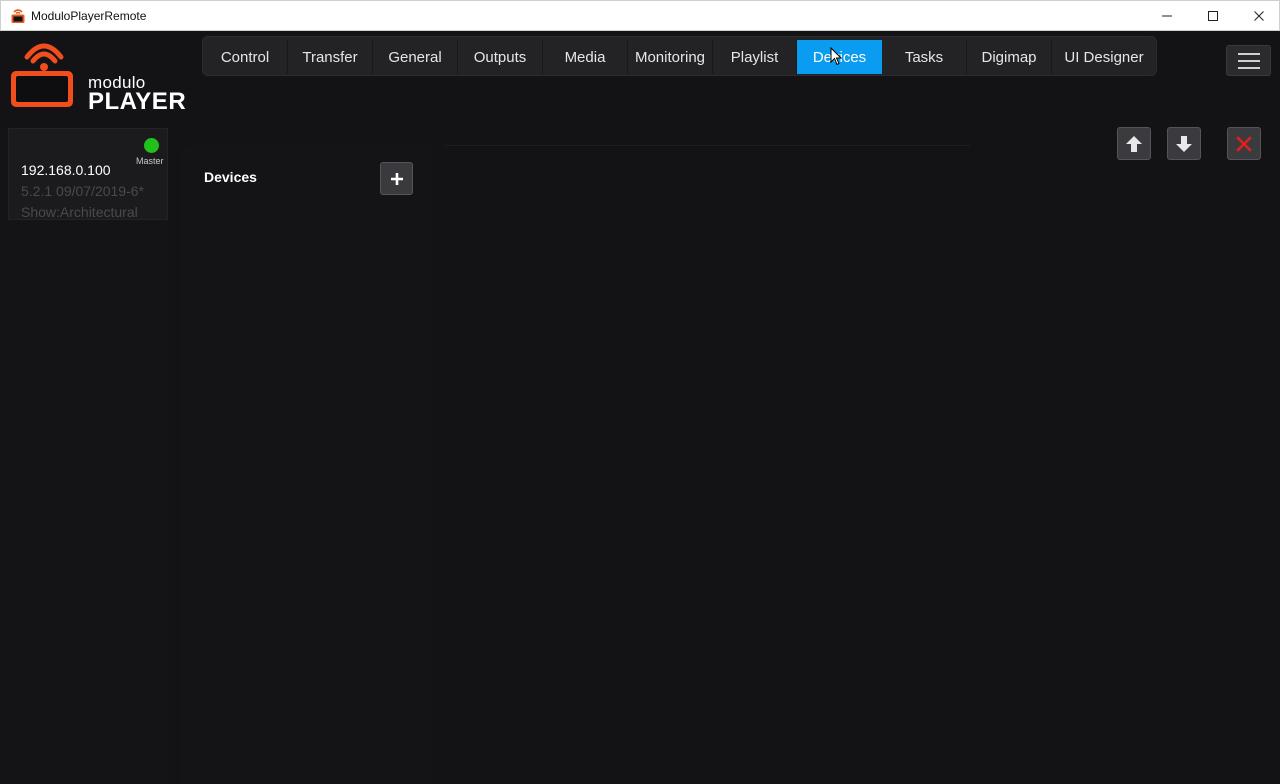 This screenshot has width=1280, height=784. What do you see at coordinates (245, 57) in the screenshot?
I see `tab-control: Control` at bounding box center [245, 57].